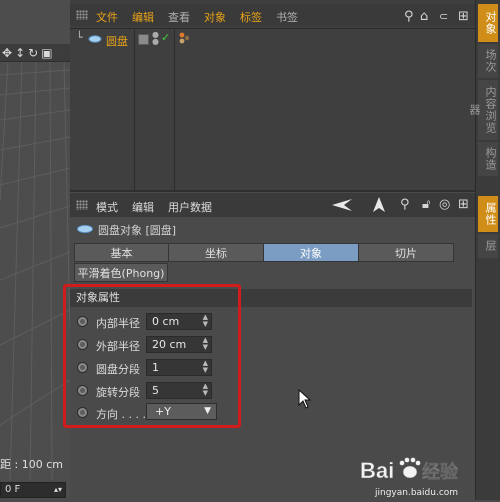 This screenshot has width=500, height=502. What do you see at coordinates (20, 53) in the screenshot?
I see `dolly-view-icon: ↕` at bounding box center [20, 53].